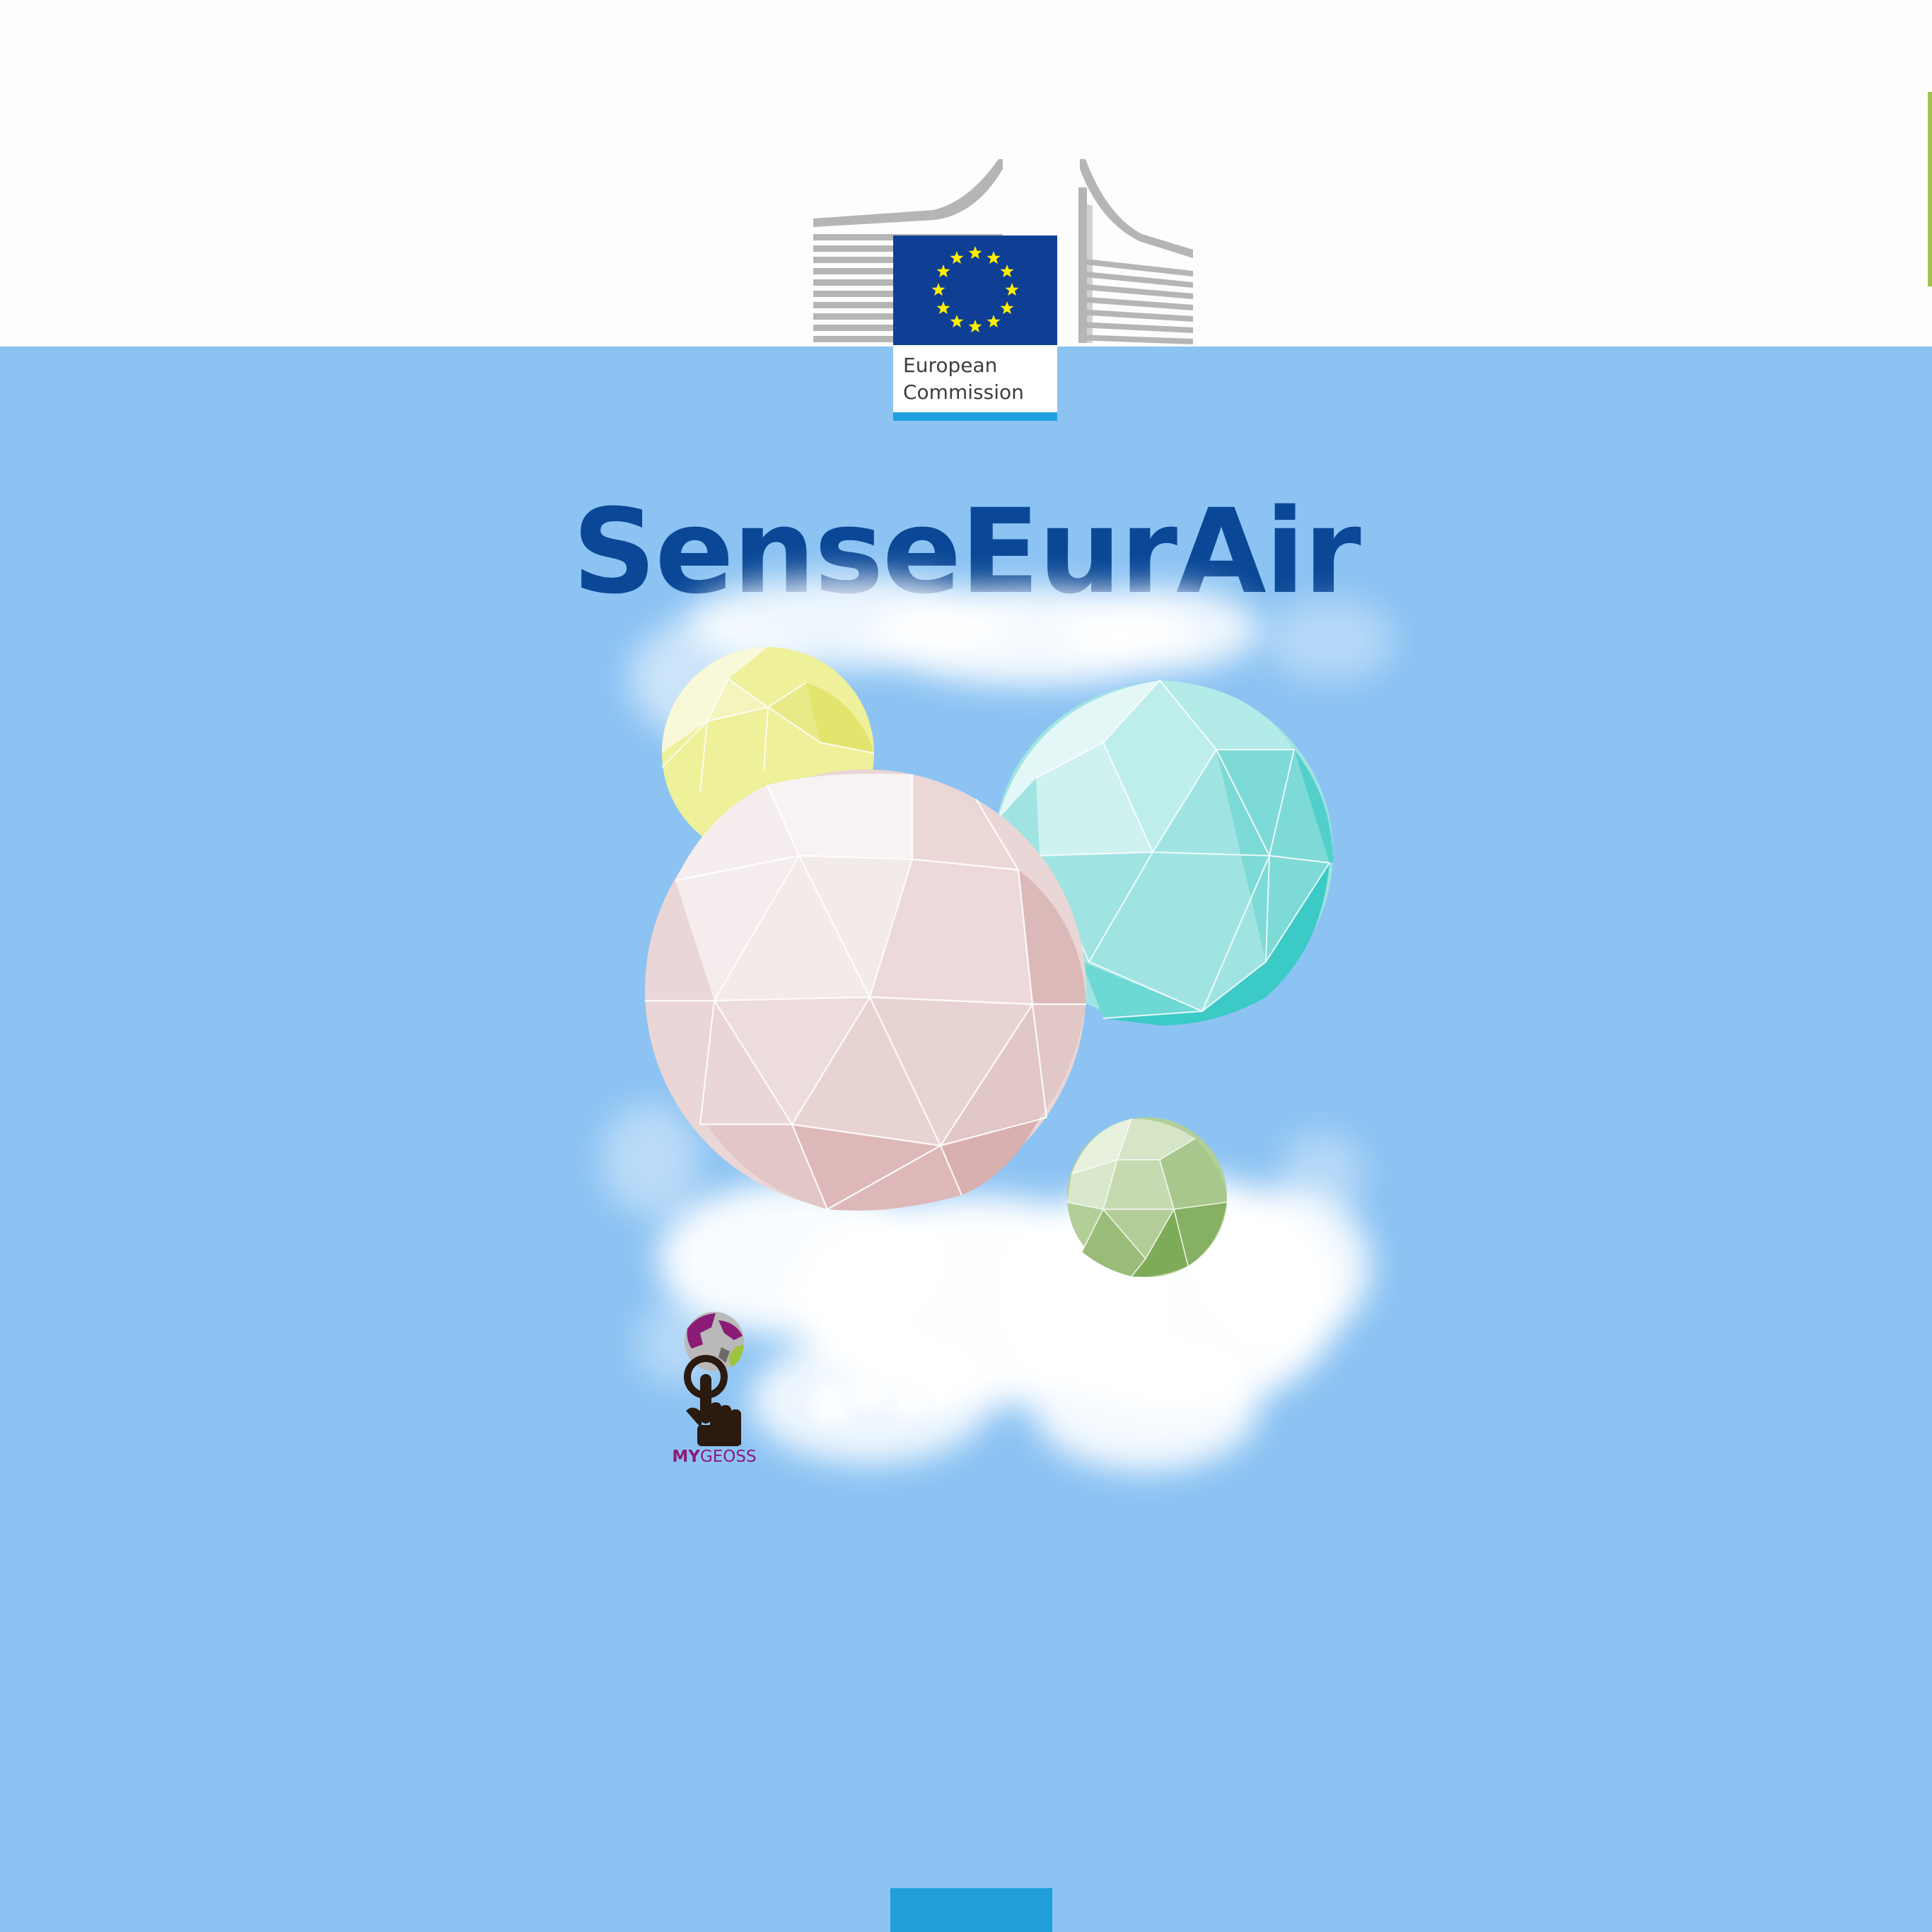  Describe the element at coordinates (1147, 1197) in the screenshot. I see `green-sphere` at that location.